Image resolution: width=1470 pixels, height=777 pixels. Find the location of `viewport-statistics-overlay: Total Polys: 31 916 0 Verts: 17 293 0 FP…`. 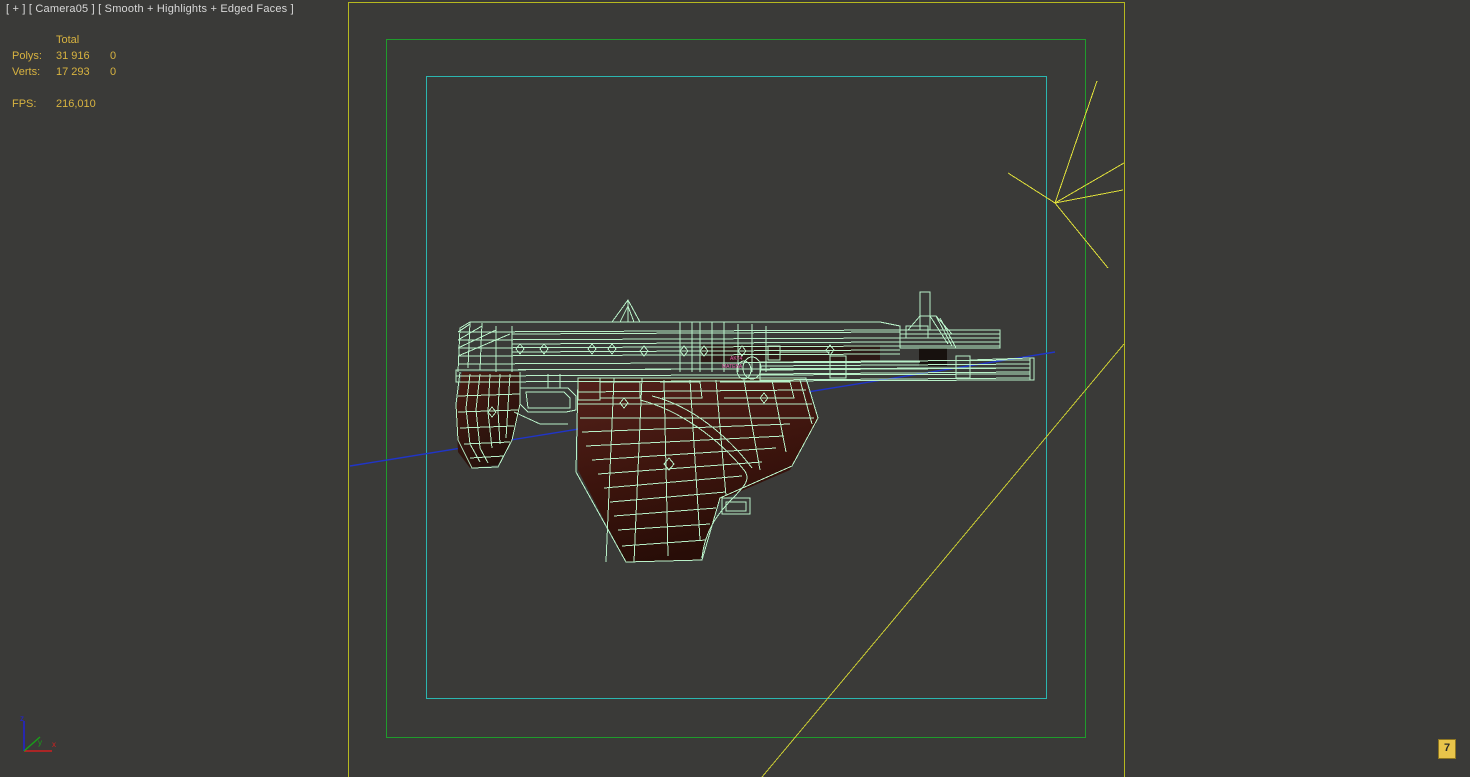

viewport-statistics-overlay: Total Polys: 31 916 0 Verts: 17 293 0 FP… is located at coordinates (76, 72).